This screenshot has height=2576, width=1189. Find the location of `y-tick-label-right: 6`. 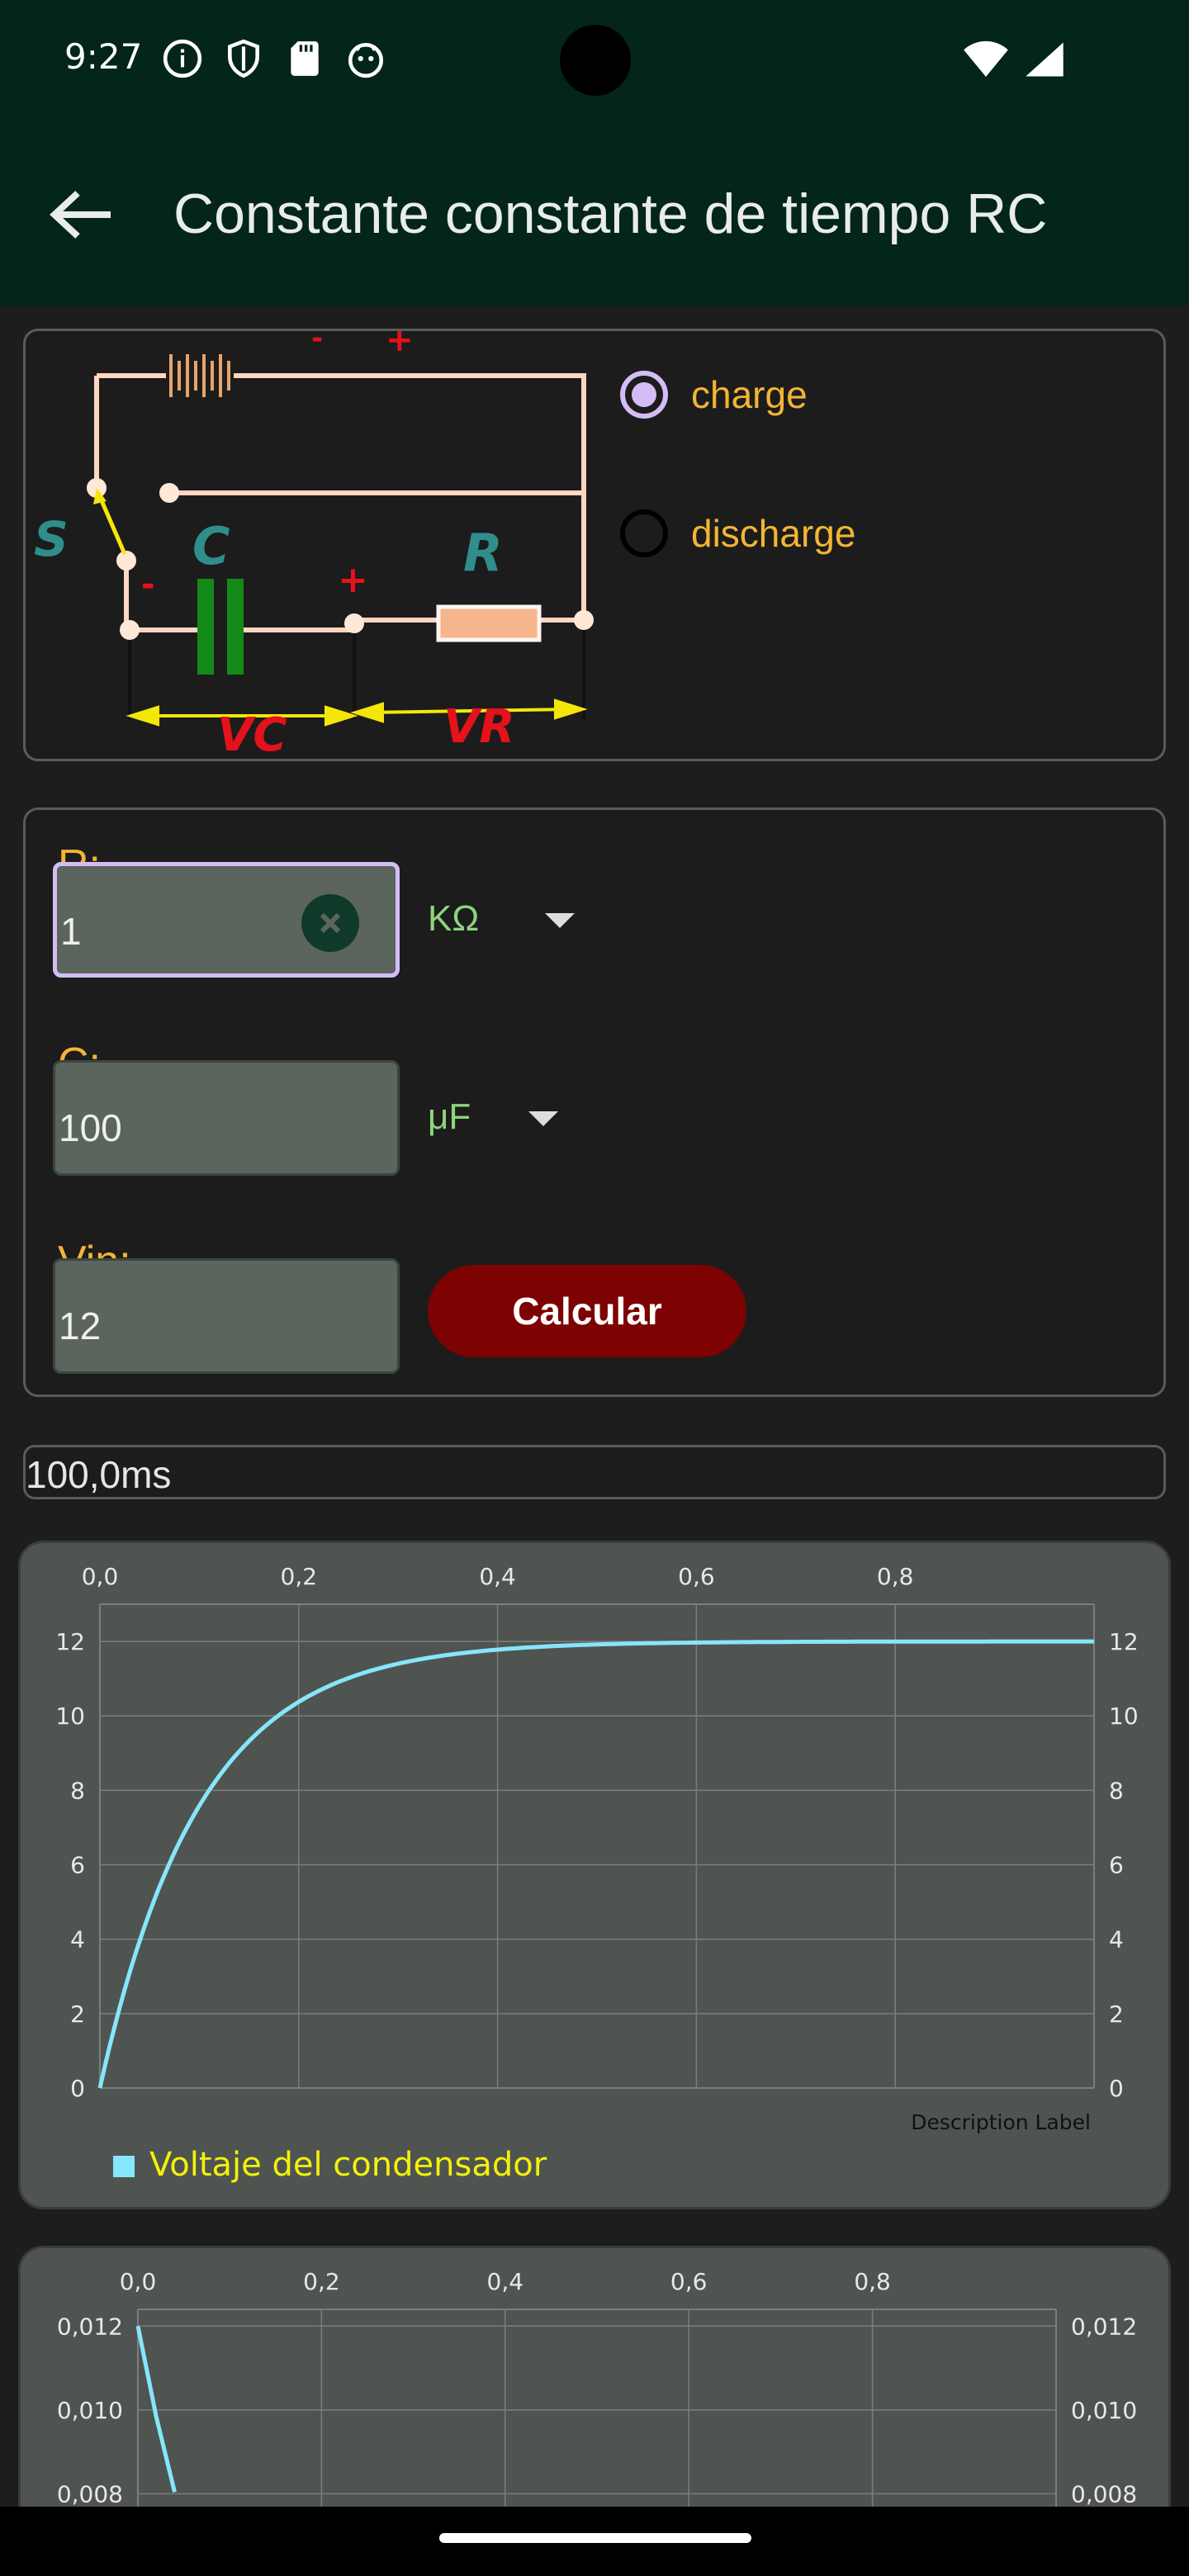

y-tick-label-right: 6 is located at coordinates (1116, 1865).